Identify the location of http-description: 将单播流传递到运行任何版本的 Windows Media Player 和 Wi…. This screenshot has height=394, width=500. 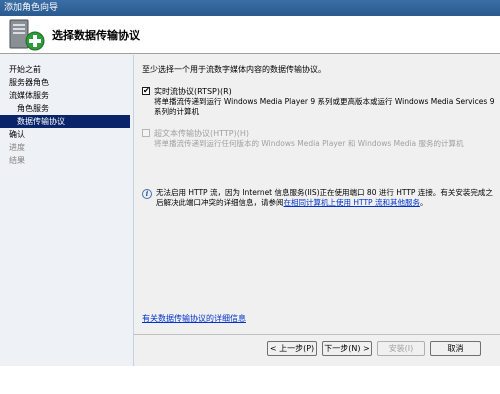
(309, 143).